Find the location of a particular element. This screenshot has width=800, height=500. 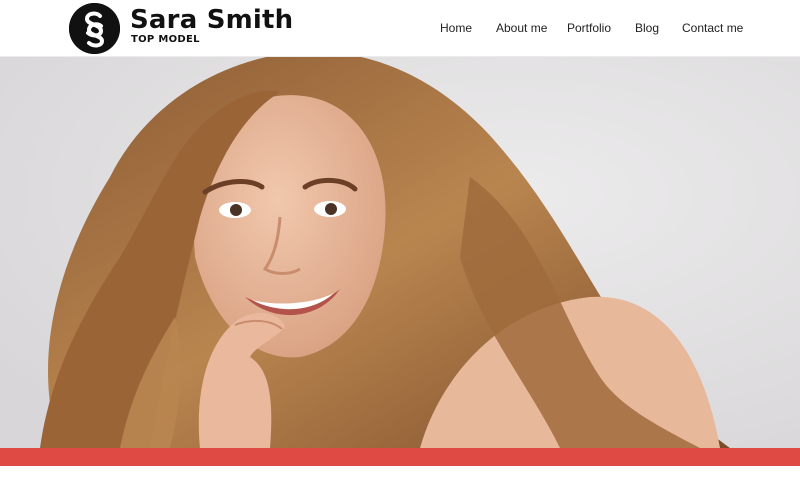

main-nav: Home About me Portfolio Blog Contact me is located at coordinates (400, 28).